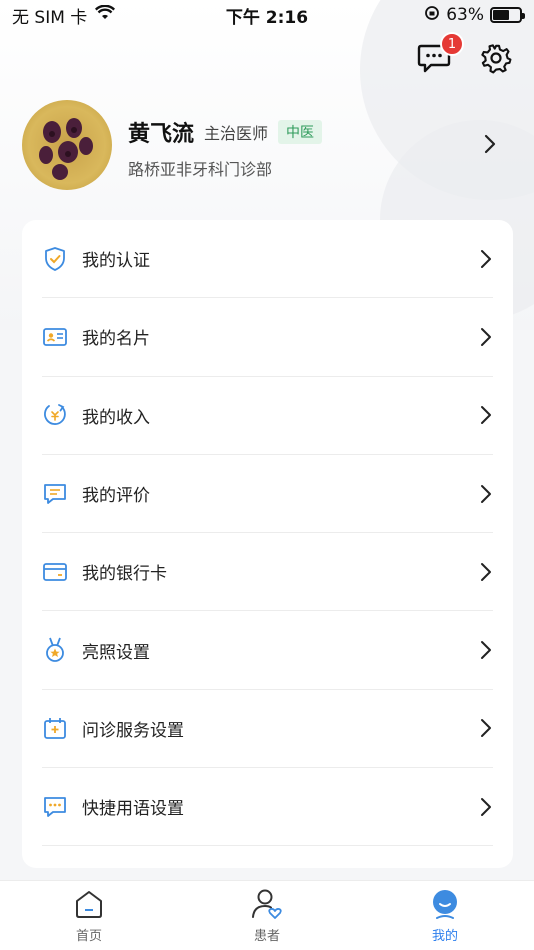 Image resolution: width=534 pixels, height=950 pixels. What do you see at coordinates (89, 904) in the screenshot?
I see `home-icon` at bounding box center [89, 904].